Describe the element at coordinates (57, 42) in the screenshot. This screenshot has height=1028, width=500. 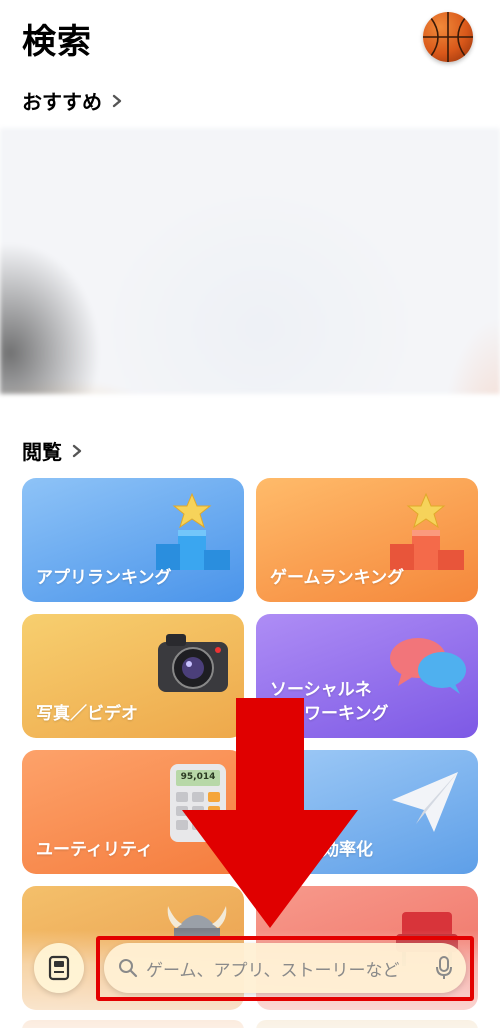
I see `page-title: 検索` at that location.